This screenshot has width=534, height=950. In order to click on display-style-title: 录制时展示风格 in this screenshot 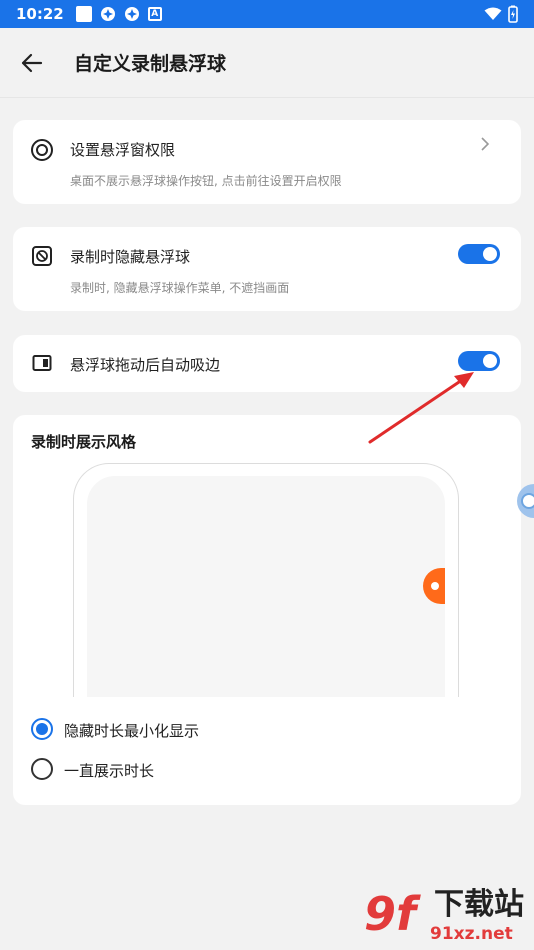, I will do `click(84, 442)`.